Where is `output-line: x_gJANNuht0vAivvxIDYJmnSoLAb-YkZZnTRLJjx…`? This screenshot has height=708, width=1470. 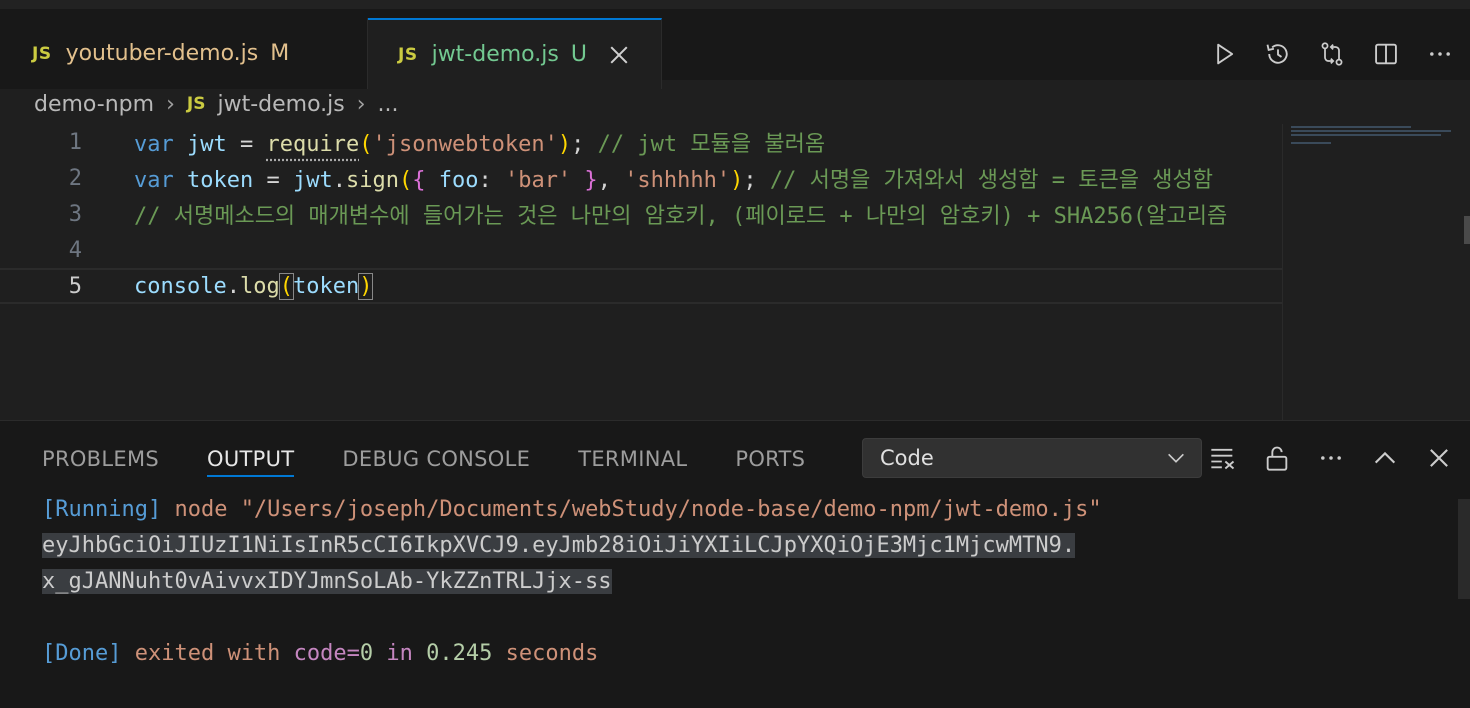 output-line: x_gJANNuht0vAivvxIDYJmnSoLAb-YkZZnTRLJjx… is located at coordinates (327, 581).